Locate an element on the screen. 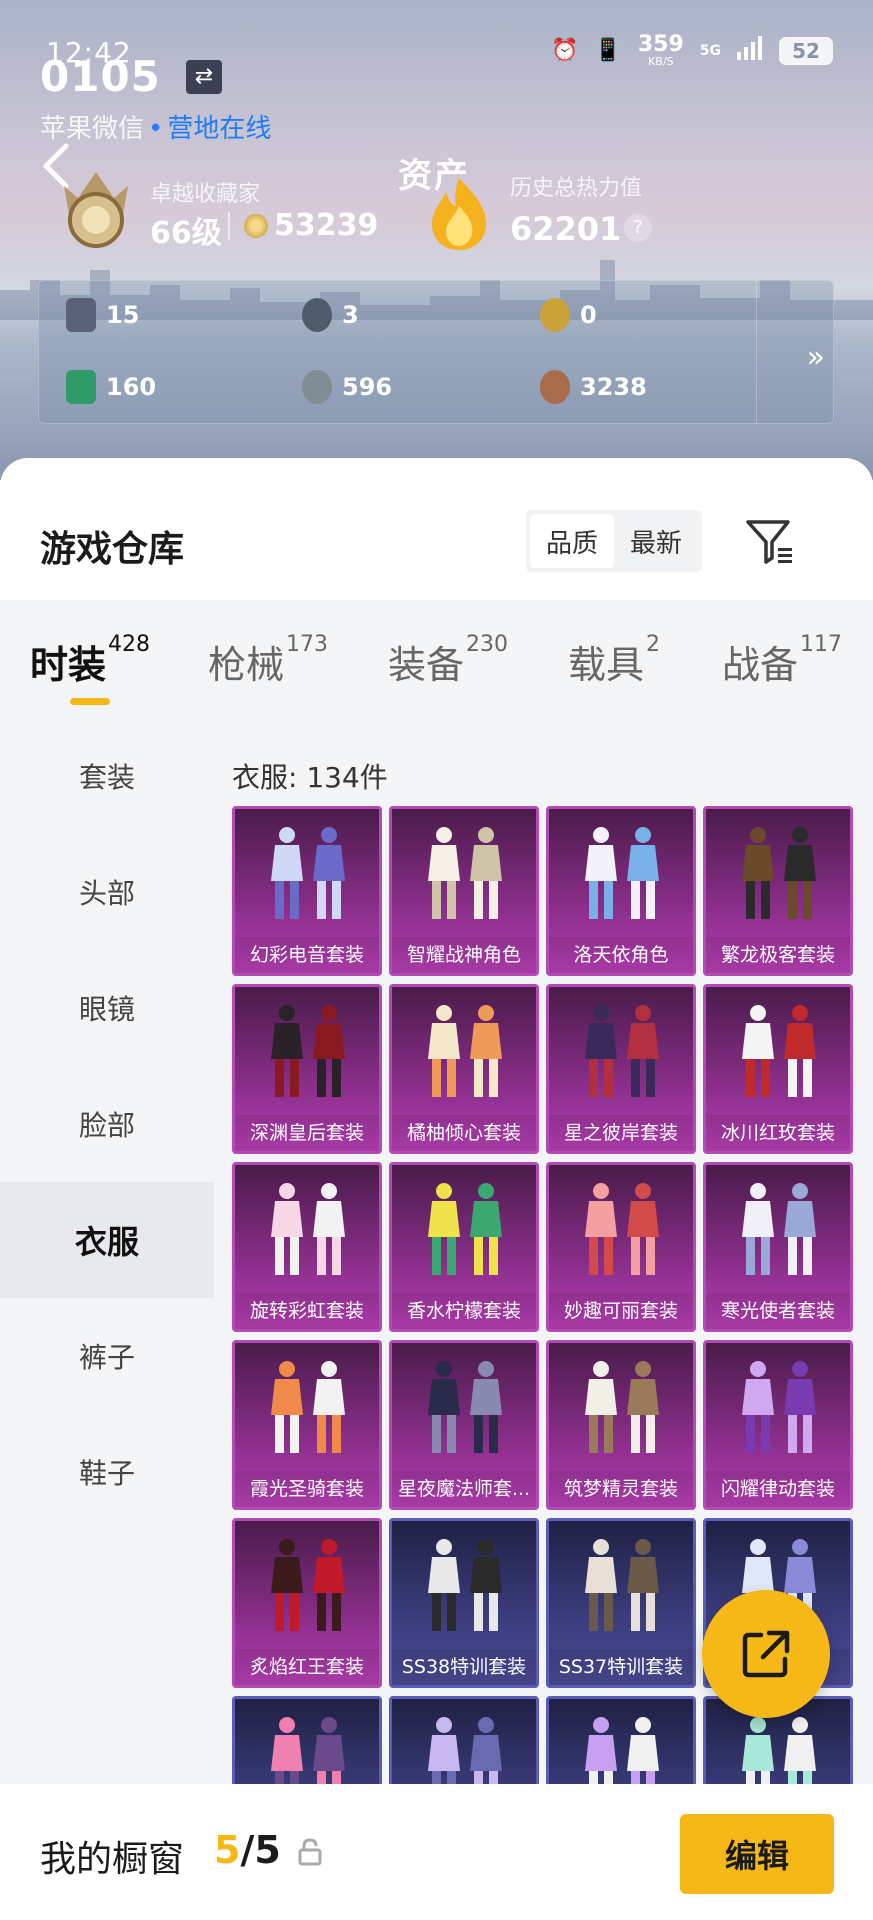  item-card: 深渊皇后套装 is located at coordinates (307, 1069).